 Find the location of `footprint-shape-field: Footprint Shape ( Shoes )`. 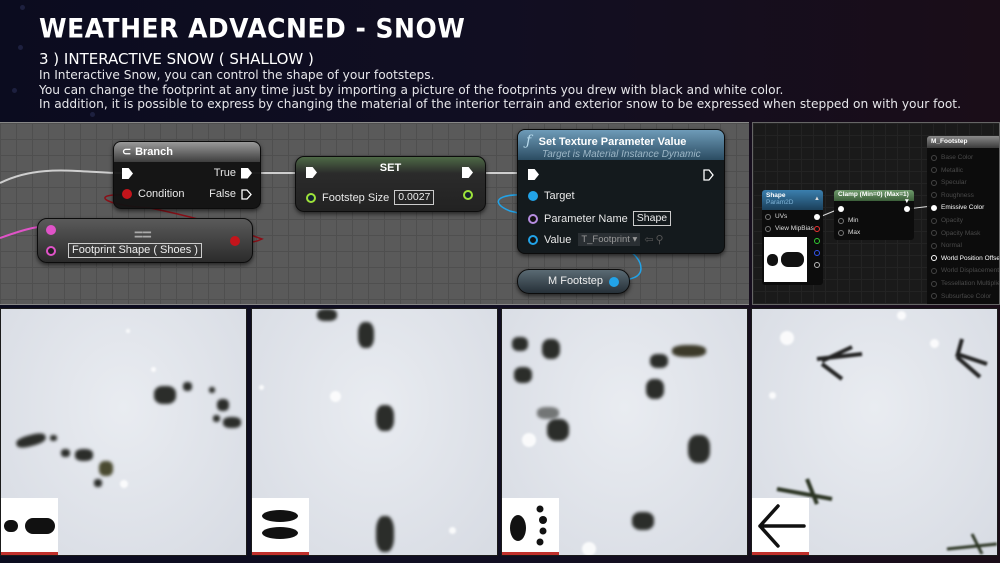

footprint-shape-field: Footprint Shape ( Shoes ) is located at coordinates (135, 250).